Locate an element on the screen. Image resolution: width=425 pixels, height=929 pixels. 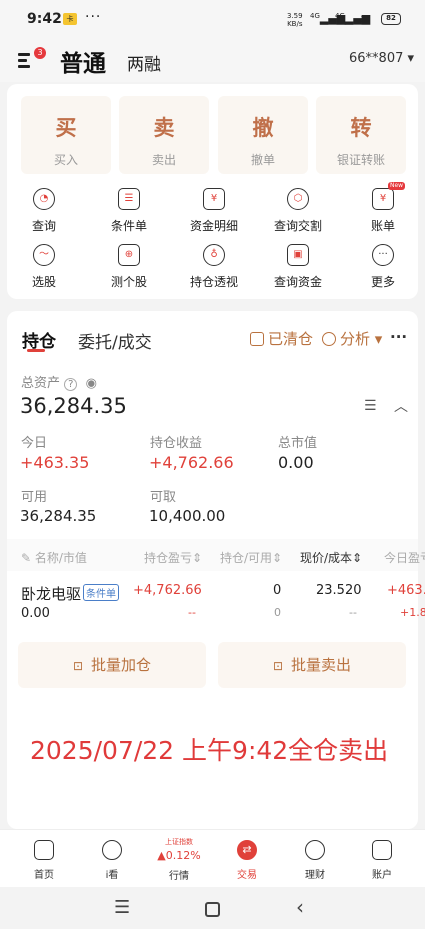
battery-icon: 82 is located at coordinates (391, 19).